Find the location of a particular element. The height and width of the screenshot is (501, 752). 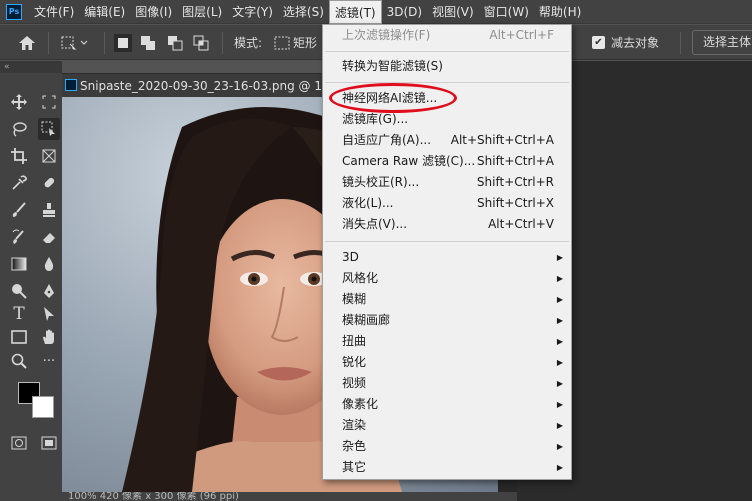

menu-edit: 编辑(E) is located at coordinates (104, 12).